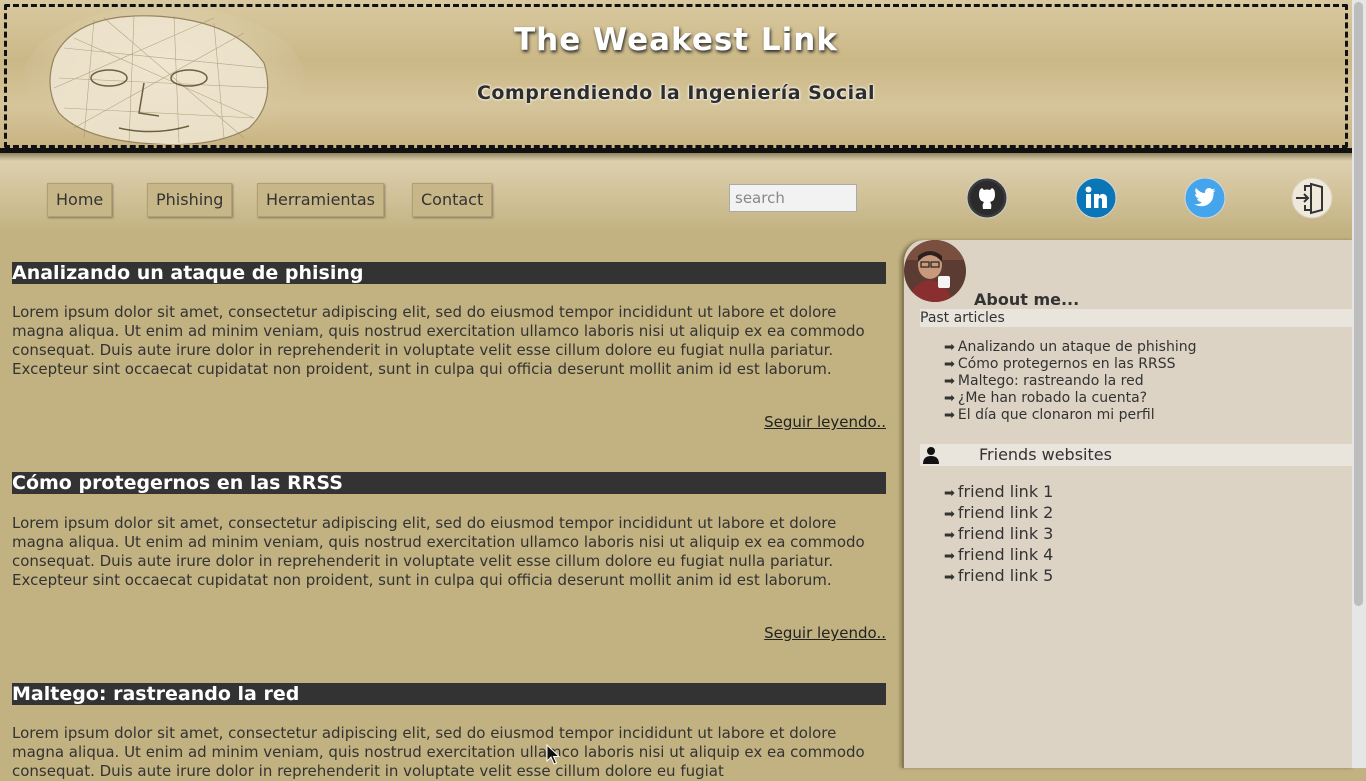 This screenshot has width=1366, height=781. Describe the element at coordinates (1205, 198) in the screenshot. I see `twitter-icon` at that location.